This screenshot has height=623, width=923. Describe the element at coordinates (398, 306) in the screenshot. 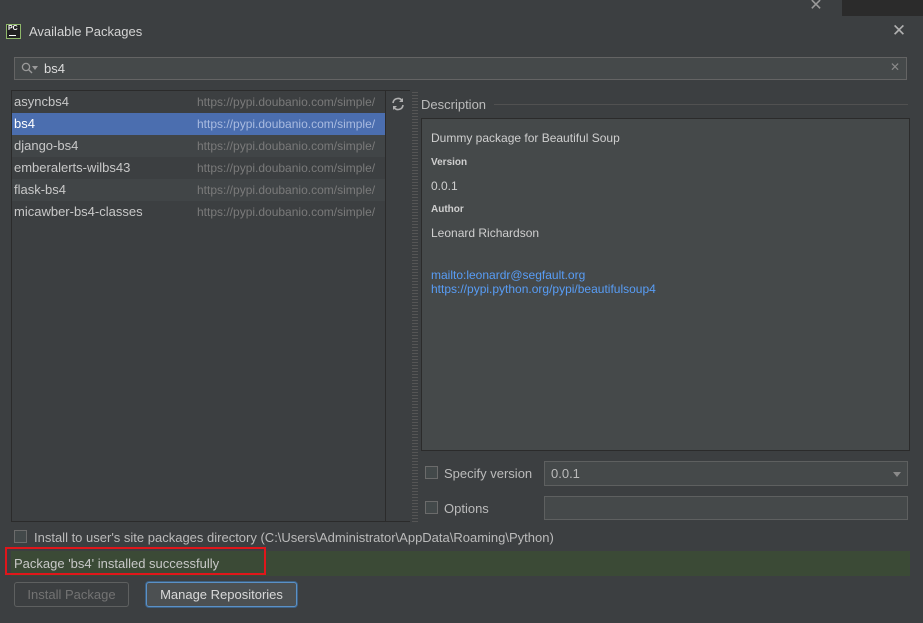

I see `list-toolbar` at that location.